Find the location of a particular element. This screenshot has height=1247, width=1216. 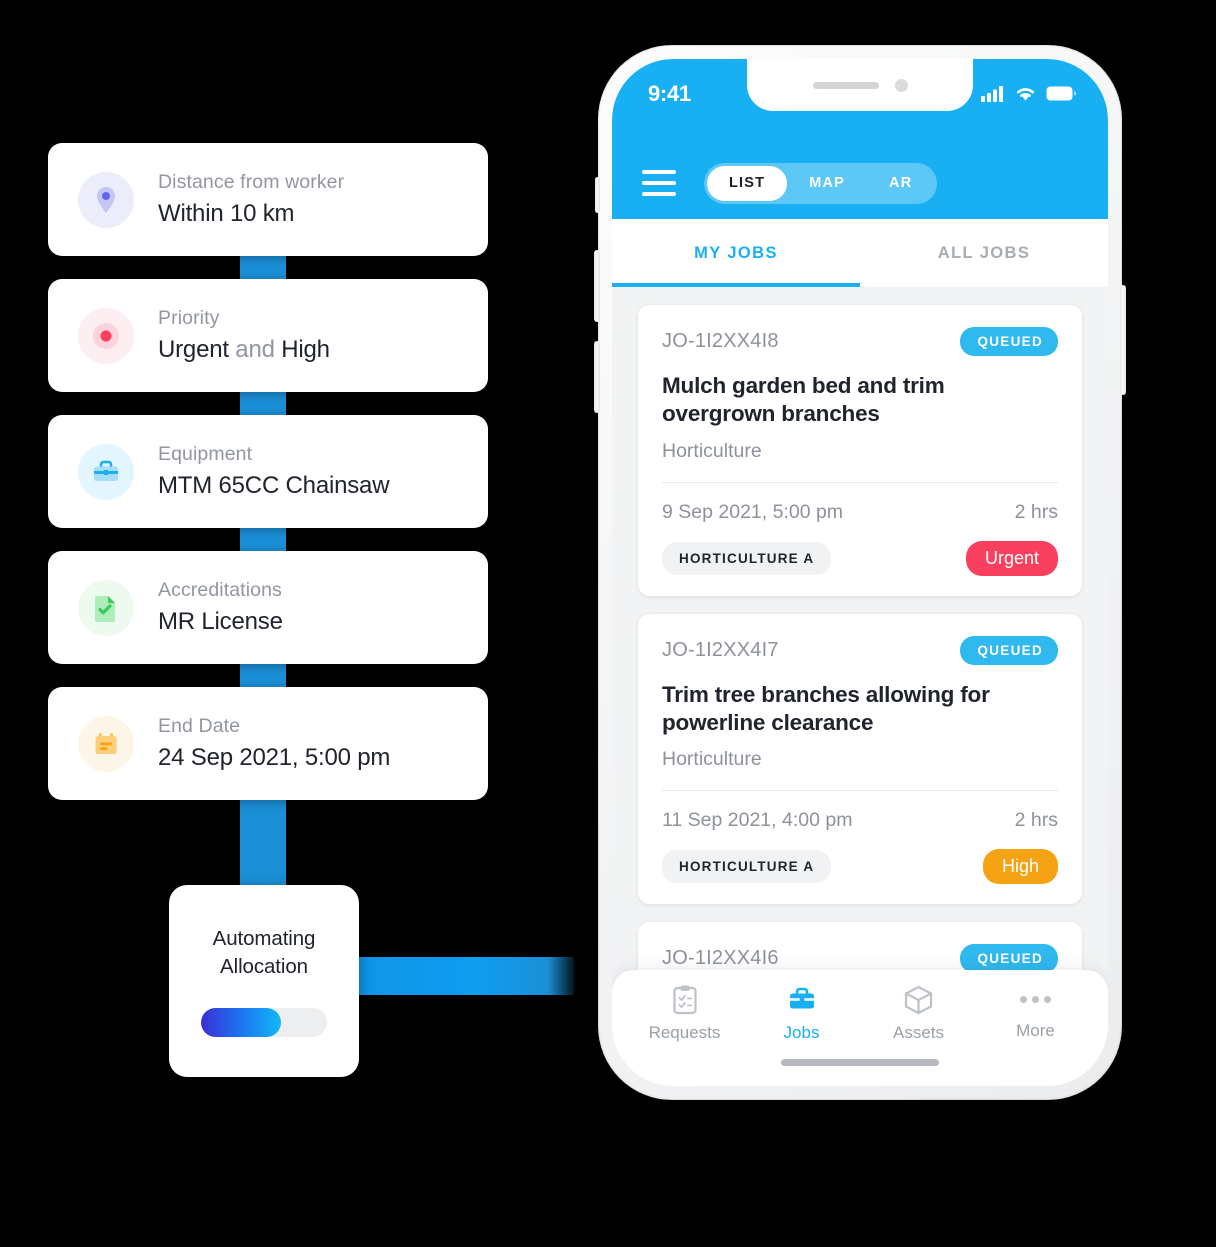

bottom-nav-items: Requests Jobs Assets More is located at coordinates (860, 1006).